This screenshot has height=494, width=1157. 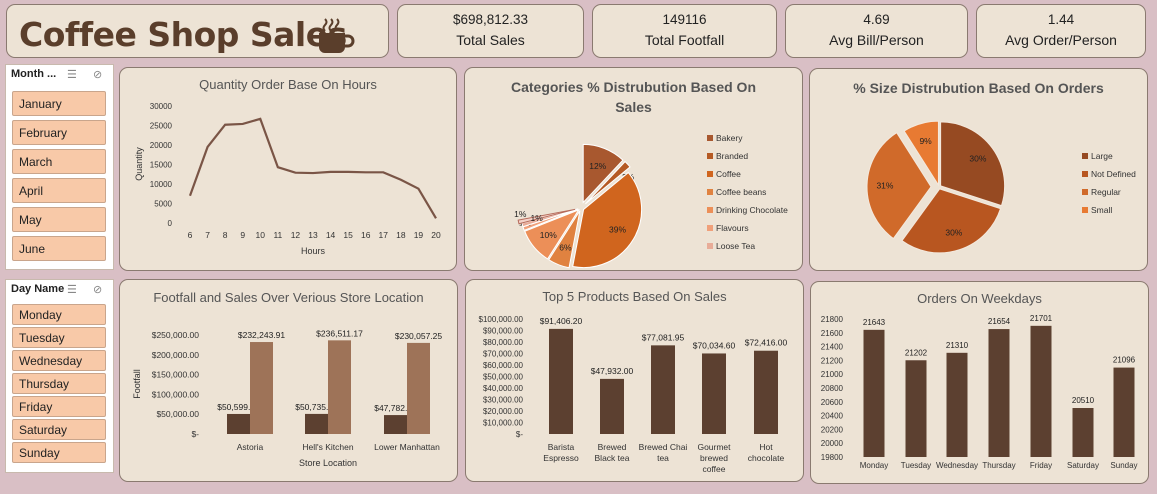 I want to click on x-tick-label: 7, so click(x=207, y=235).